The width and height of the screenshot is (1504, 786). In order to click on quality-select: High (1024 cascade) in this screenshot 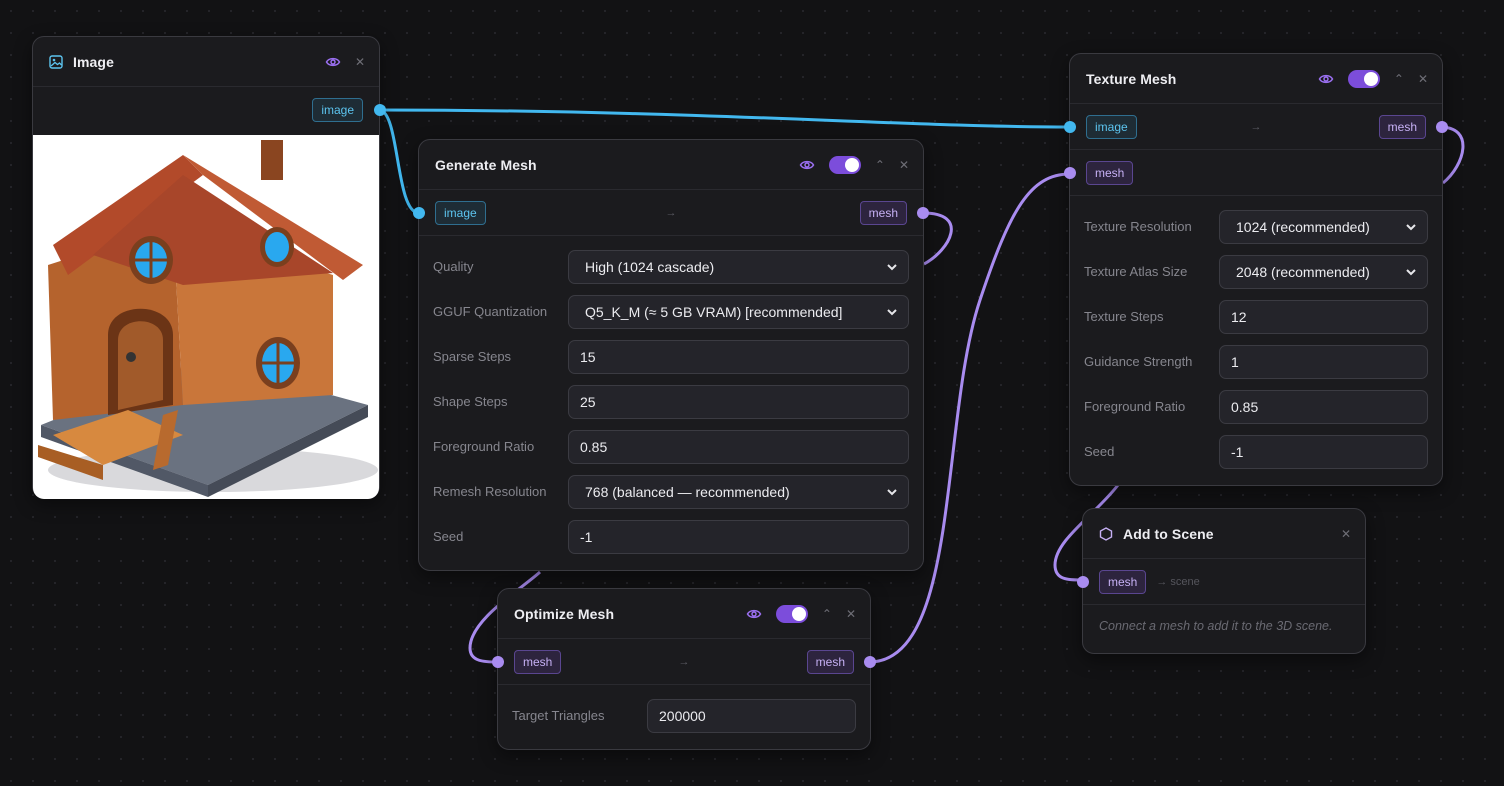, I will do `click(738, 266)`.